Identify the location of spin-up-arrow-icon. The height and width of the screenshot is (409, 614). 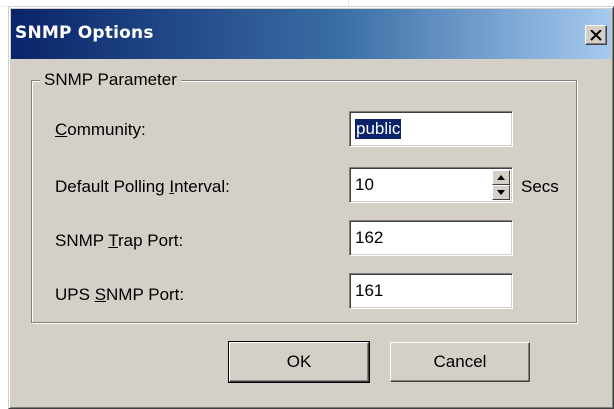
(501, 177).